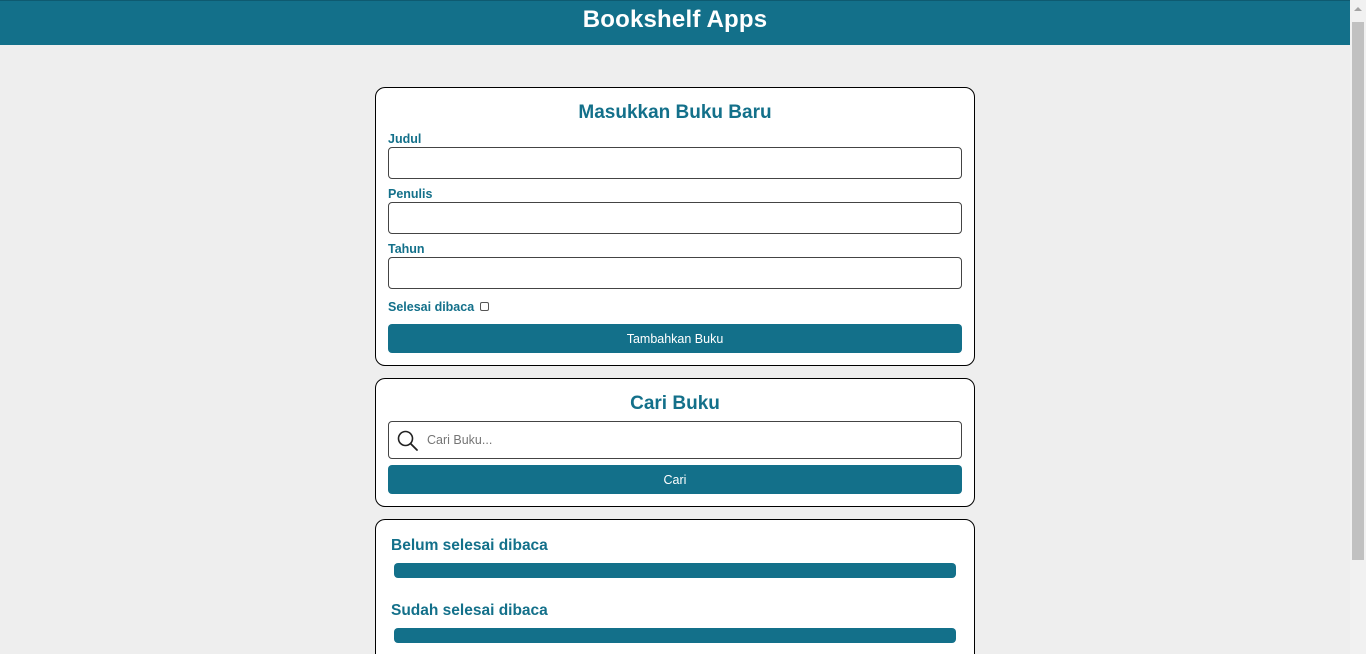  What do you see at coordinates (675, 635) in the screenshot?
I see `complete-book-list` at bounding box center [675, 635].